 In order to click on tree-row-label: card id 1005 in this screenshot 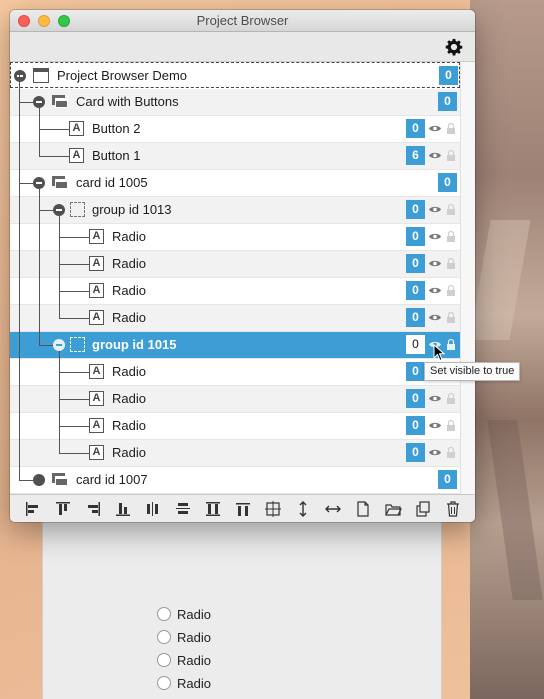, I will do `click(112, 182)`.